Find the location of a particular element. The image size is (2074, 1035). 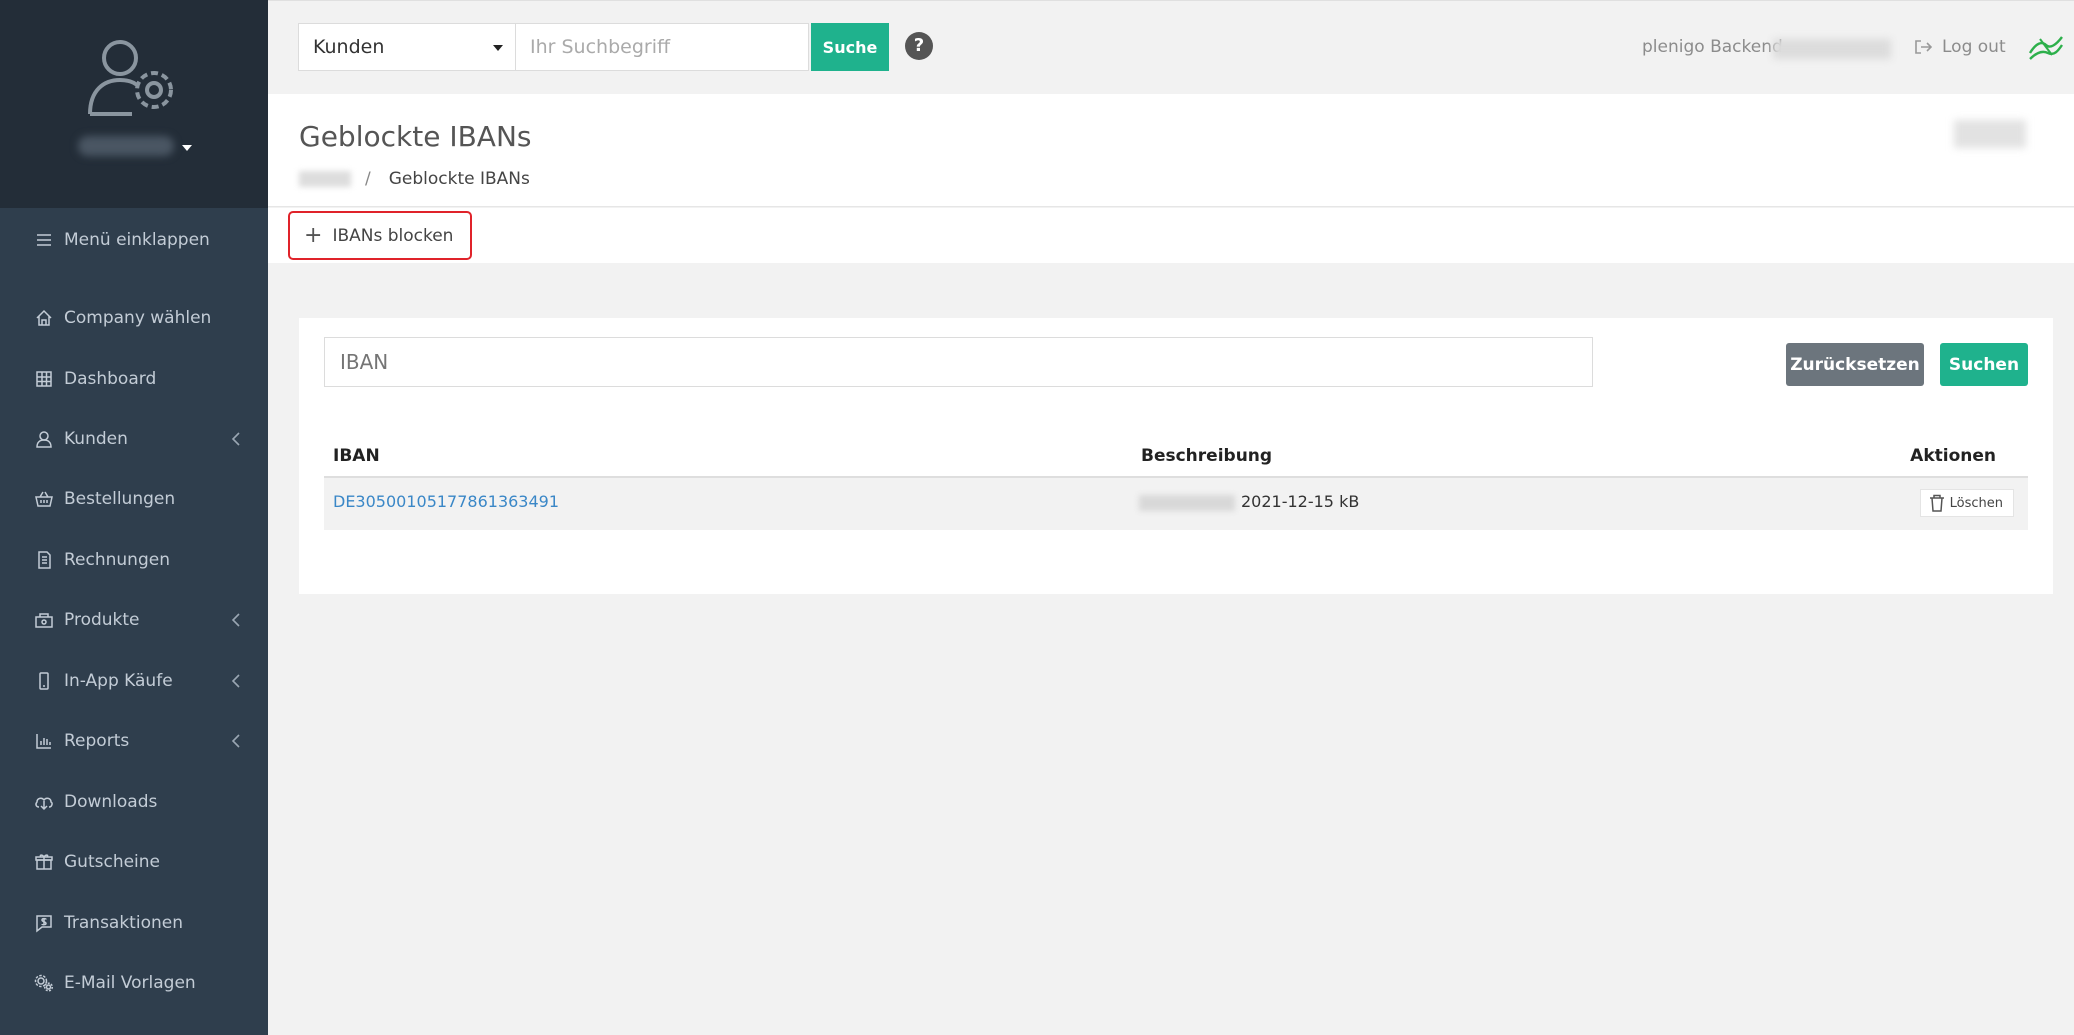

sidebar-item-label: Reports is located at coordinates (97, 741).